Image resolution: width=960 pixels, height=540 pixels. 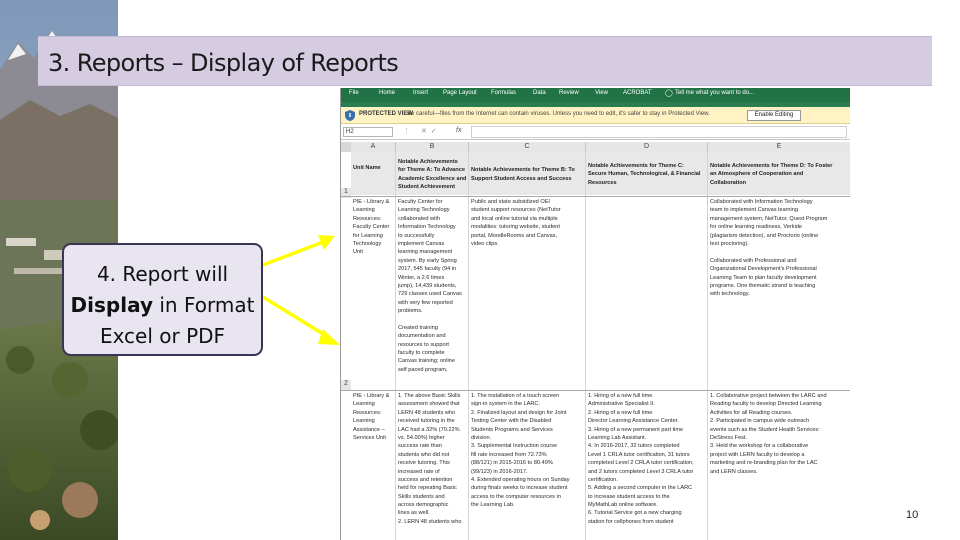 I want to click on ribbon-tab-data: Data, so click(x=539, y=93).